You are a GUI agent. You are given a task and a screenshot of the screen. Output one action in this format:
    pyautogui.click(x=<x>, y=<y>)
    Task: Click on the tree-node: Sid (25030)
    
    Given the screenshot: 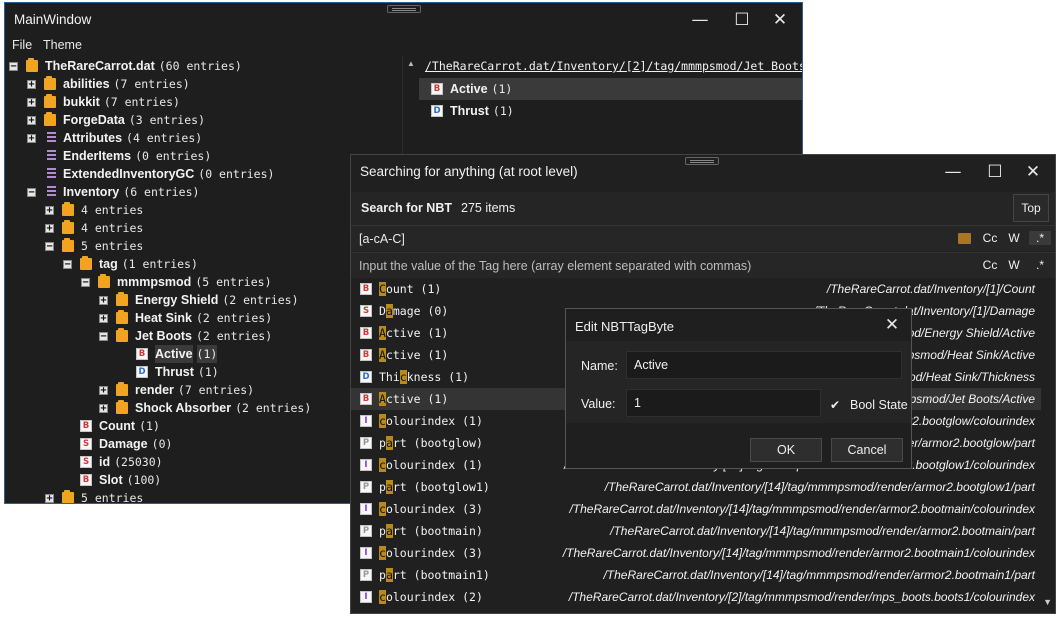 What is the action you would take?
    pyautogui.click(x=113, y=462)
    